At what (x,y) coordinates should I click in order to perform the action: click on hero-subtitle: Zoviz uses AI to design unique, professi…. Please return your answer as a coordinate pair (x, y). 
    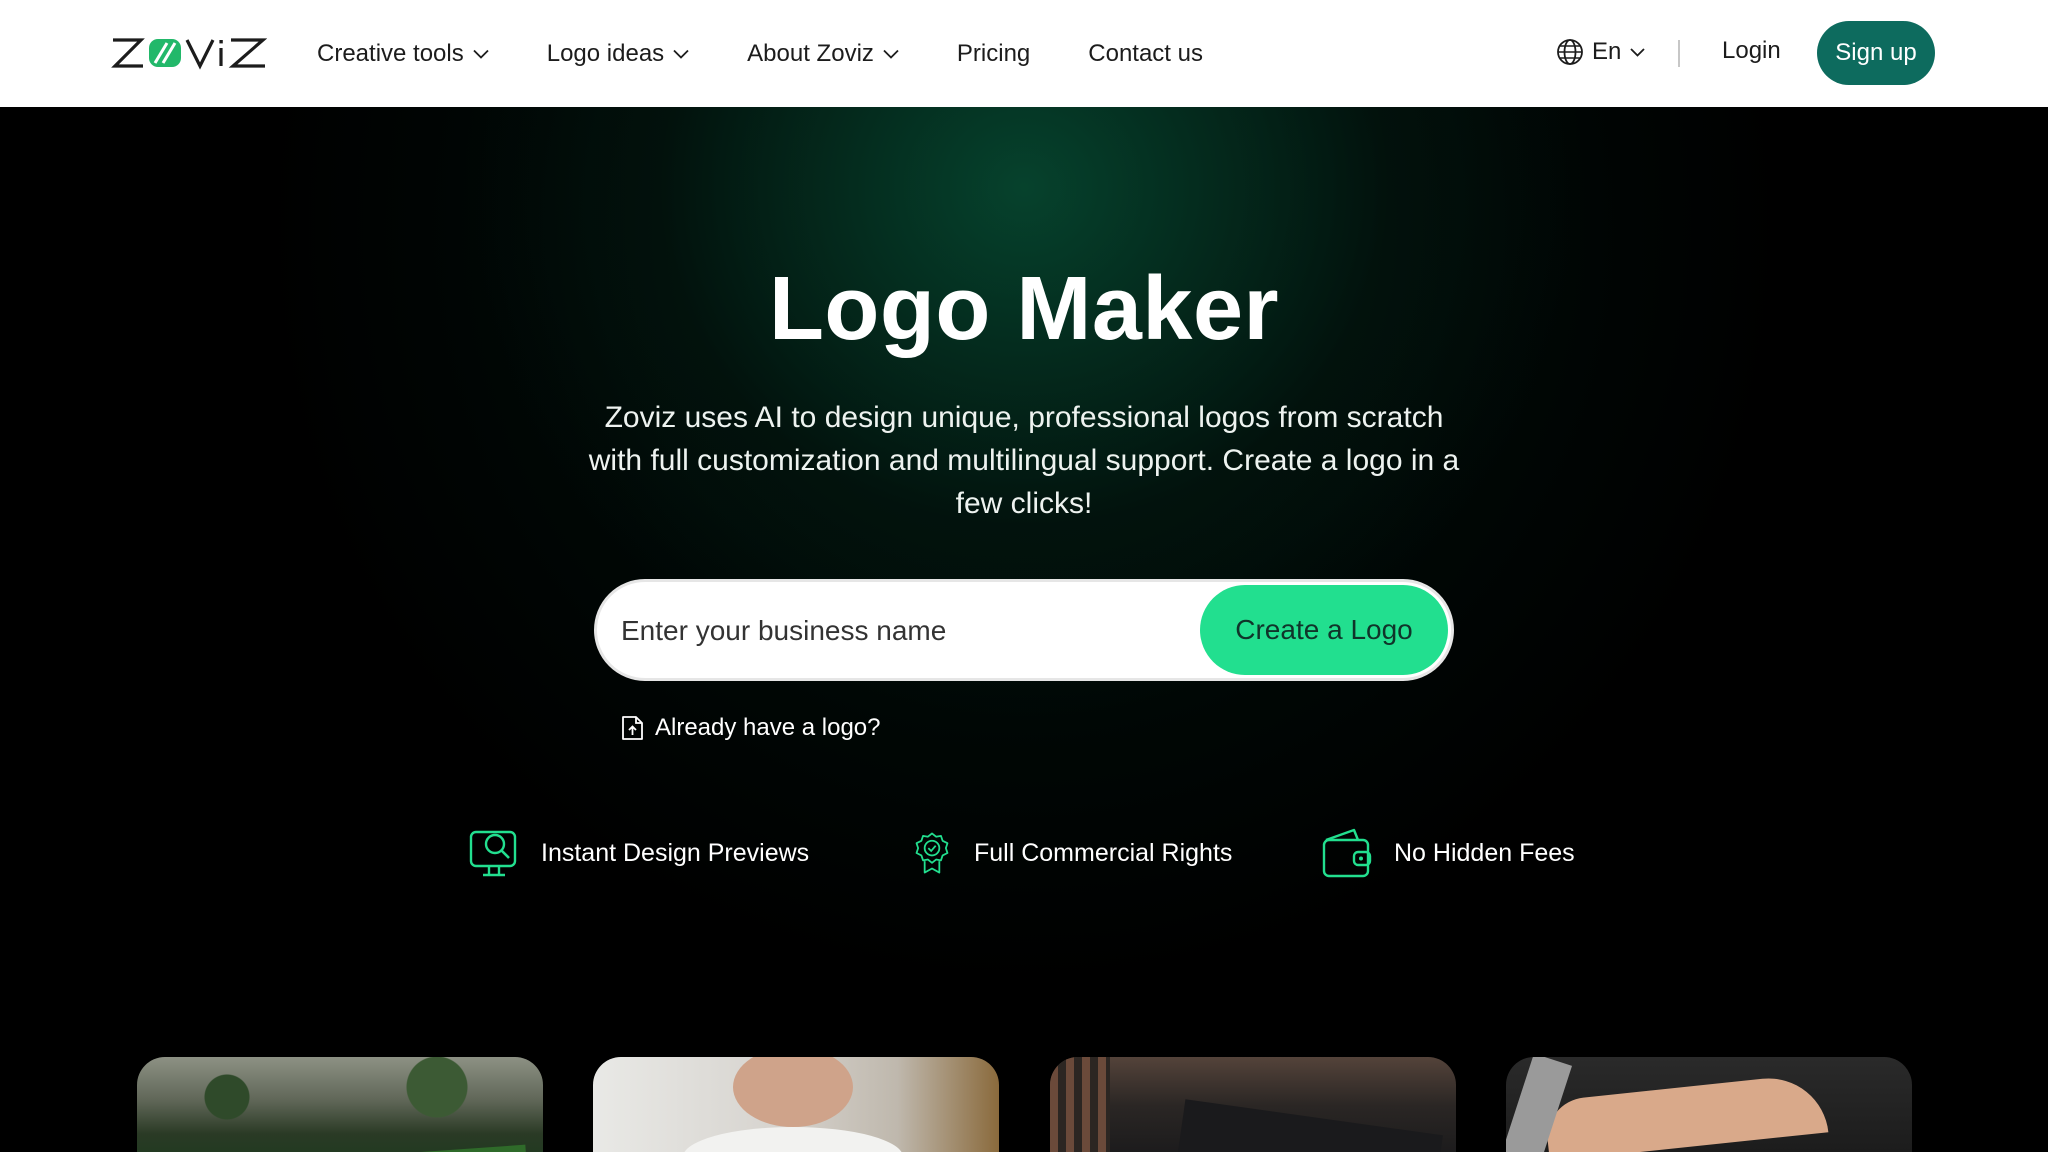
    Looking at the image, I should click on (1024, 460).